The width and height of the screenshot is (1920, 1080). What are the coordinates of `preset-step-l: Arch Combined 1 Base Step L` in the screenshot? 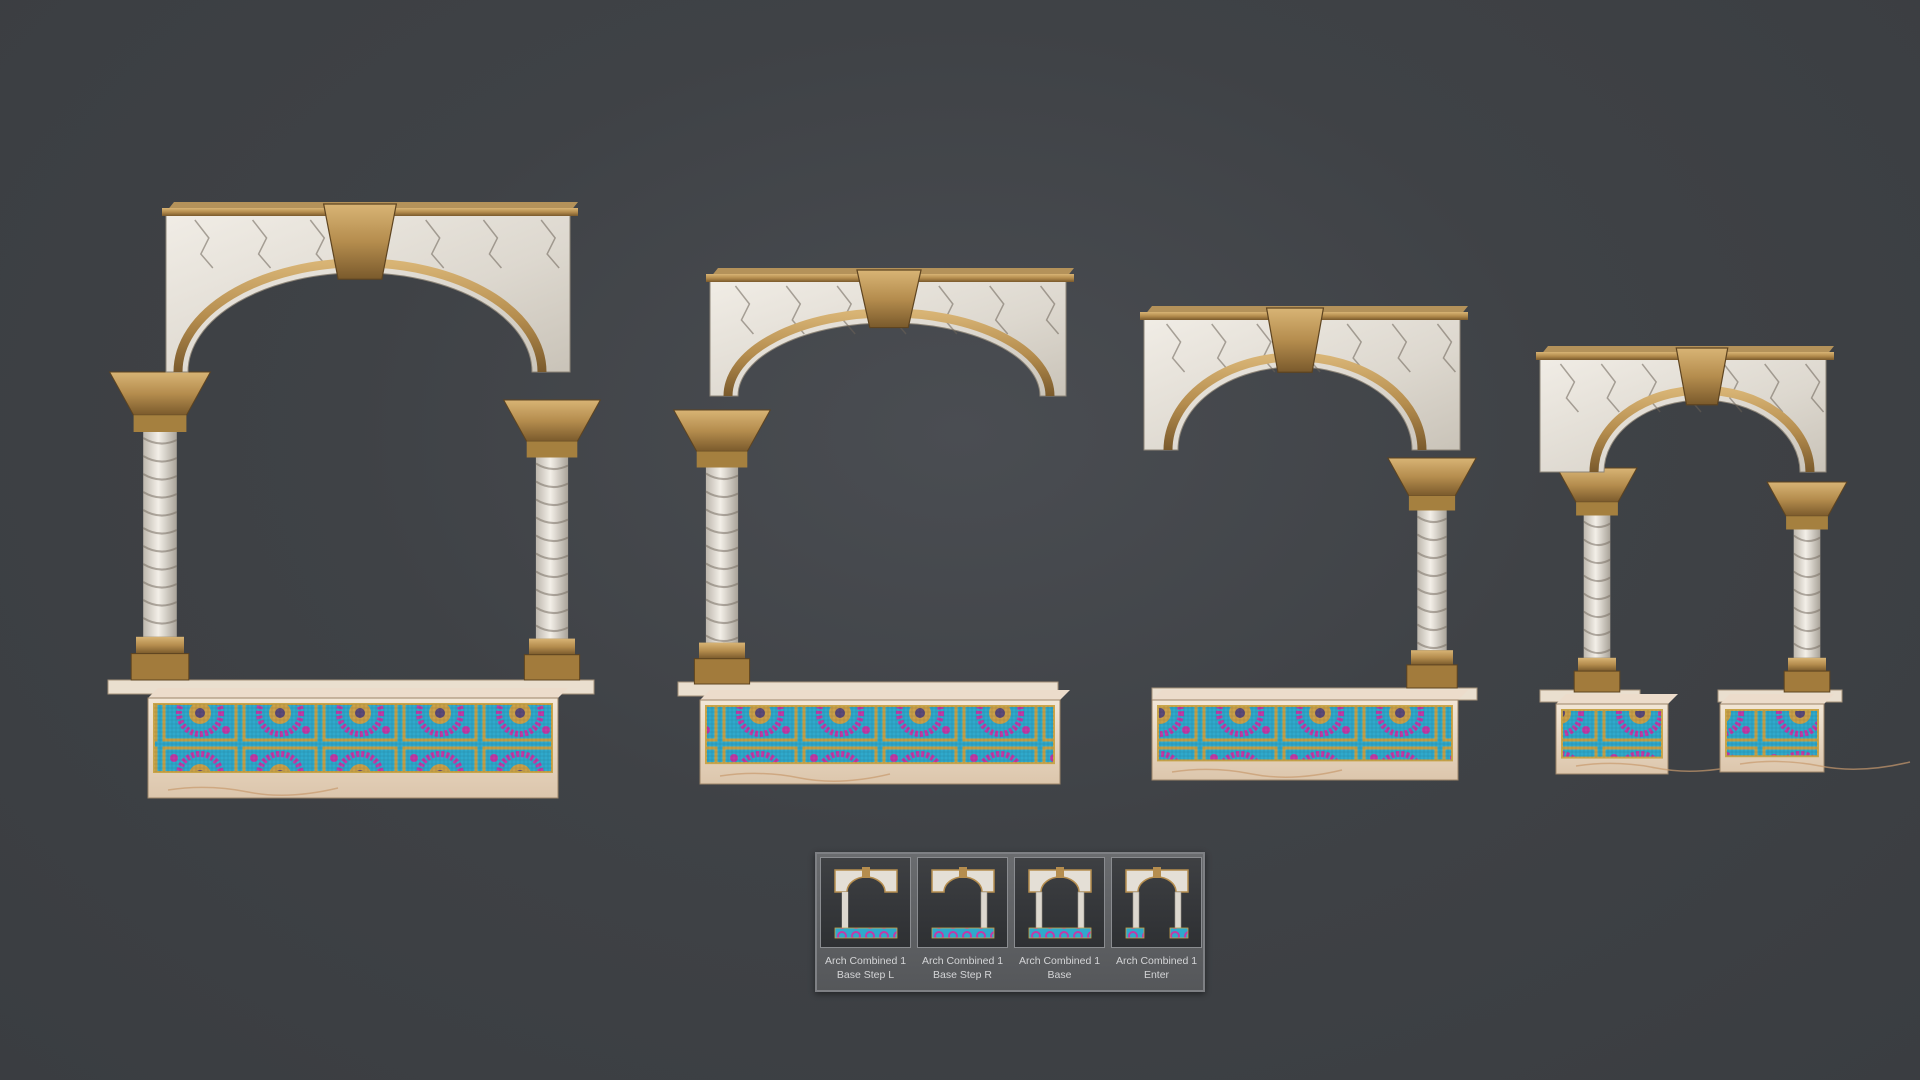 It's located at (865, 923).